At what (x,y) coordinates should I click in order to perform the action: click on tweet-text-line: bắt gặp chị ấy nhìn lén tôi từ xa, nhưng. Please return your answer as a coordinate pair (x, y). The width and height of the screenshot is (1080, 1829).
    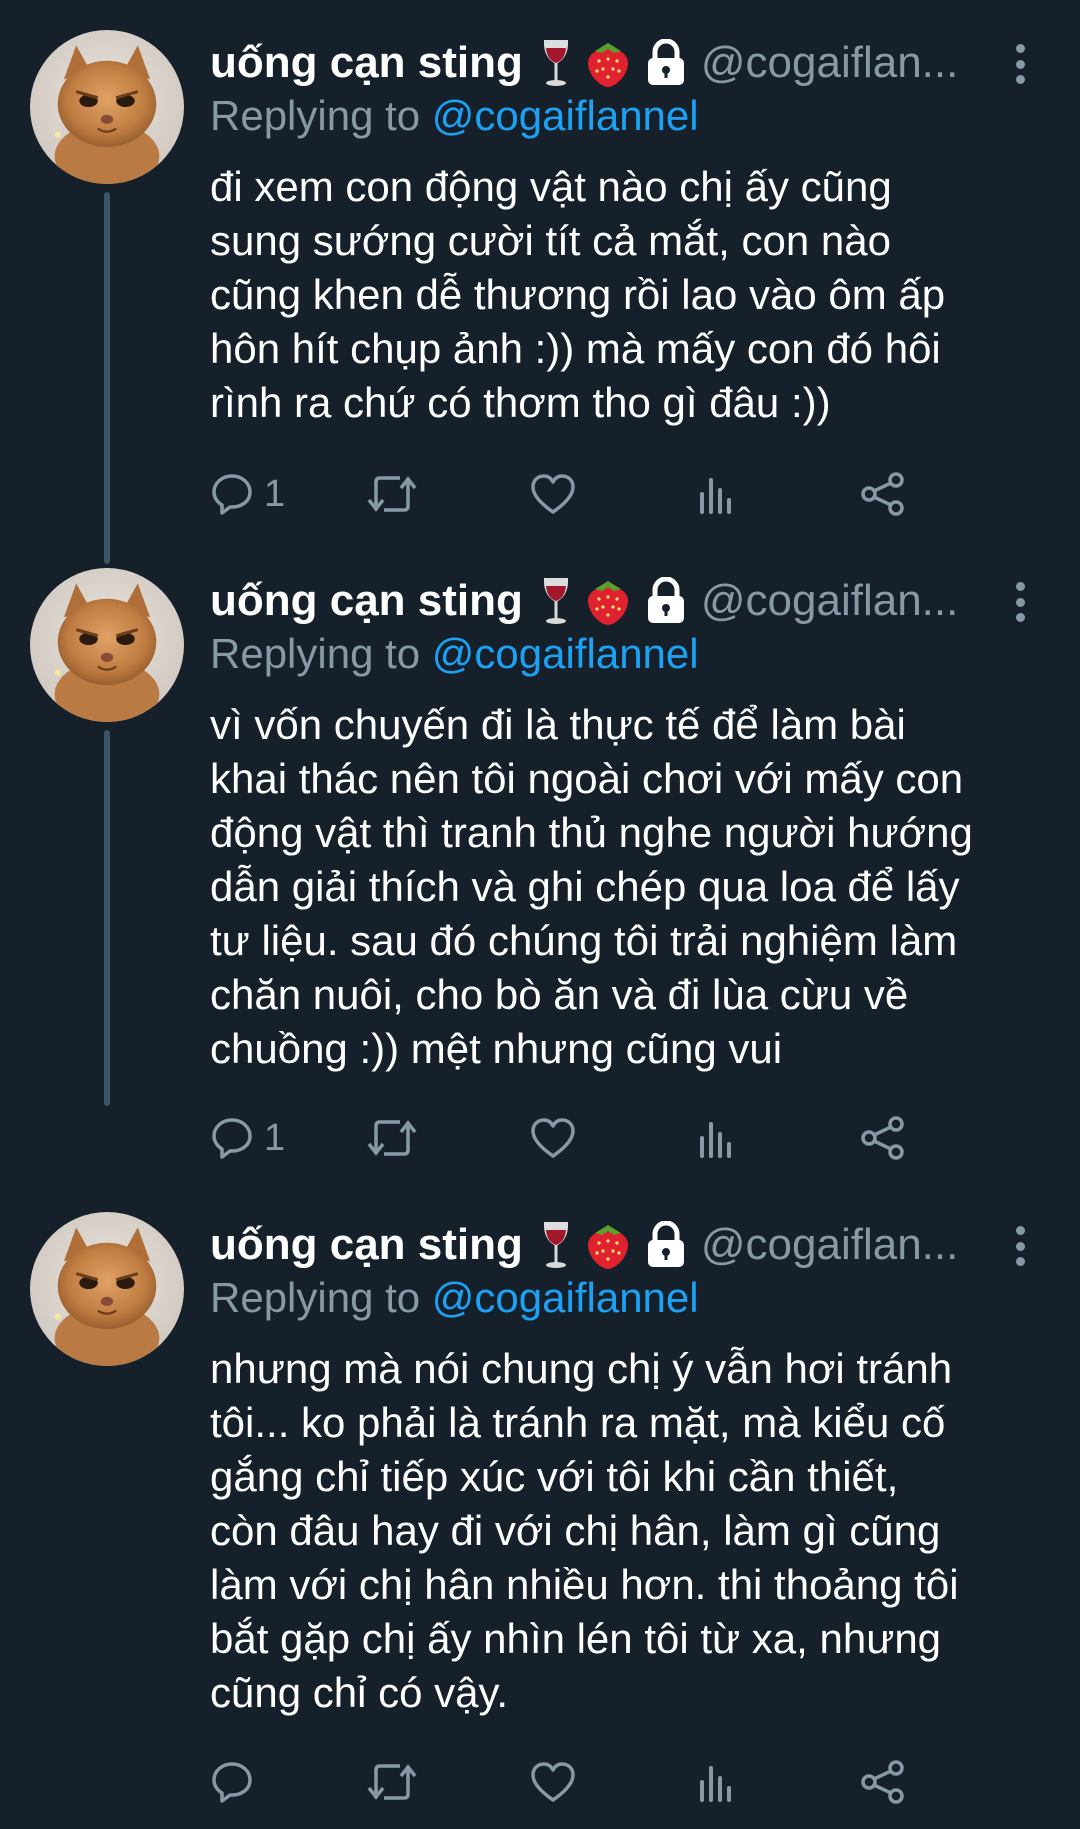
    Looking at the image, I should click on (576, 1638).